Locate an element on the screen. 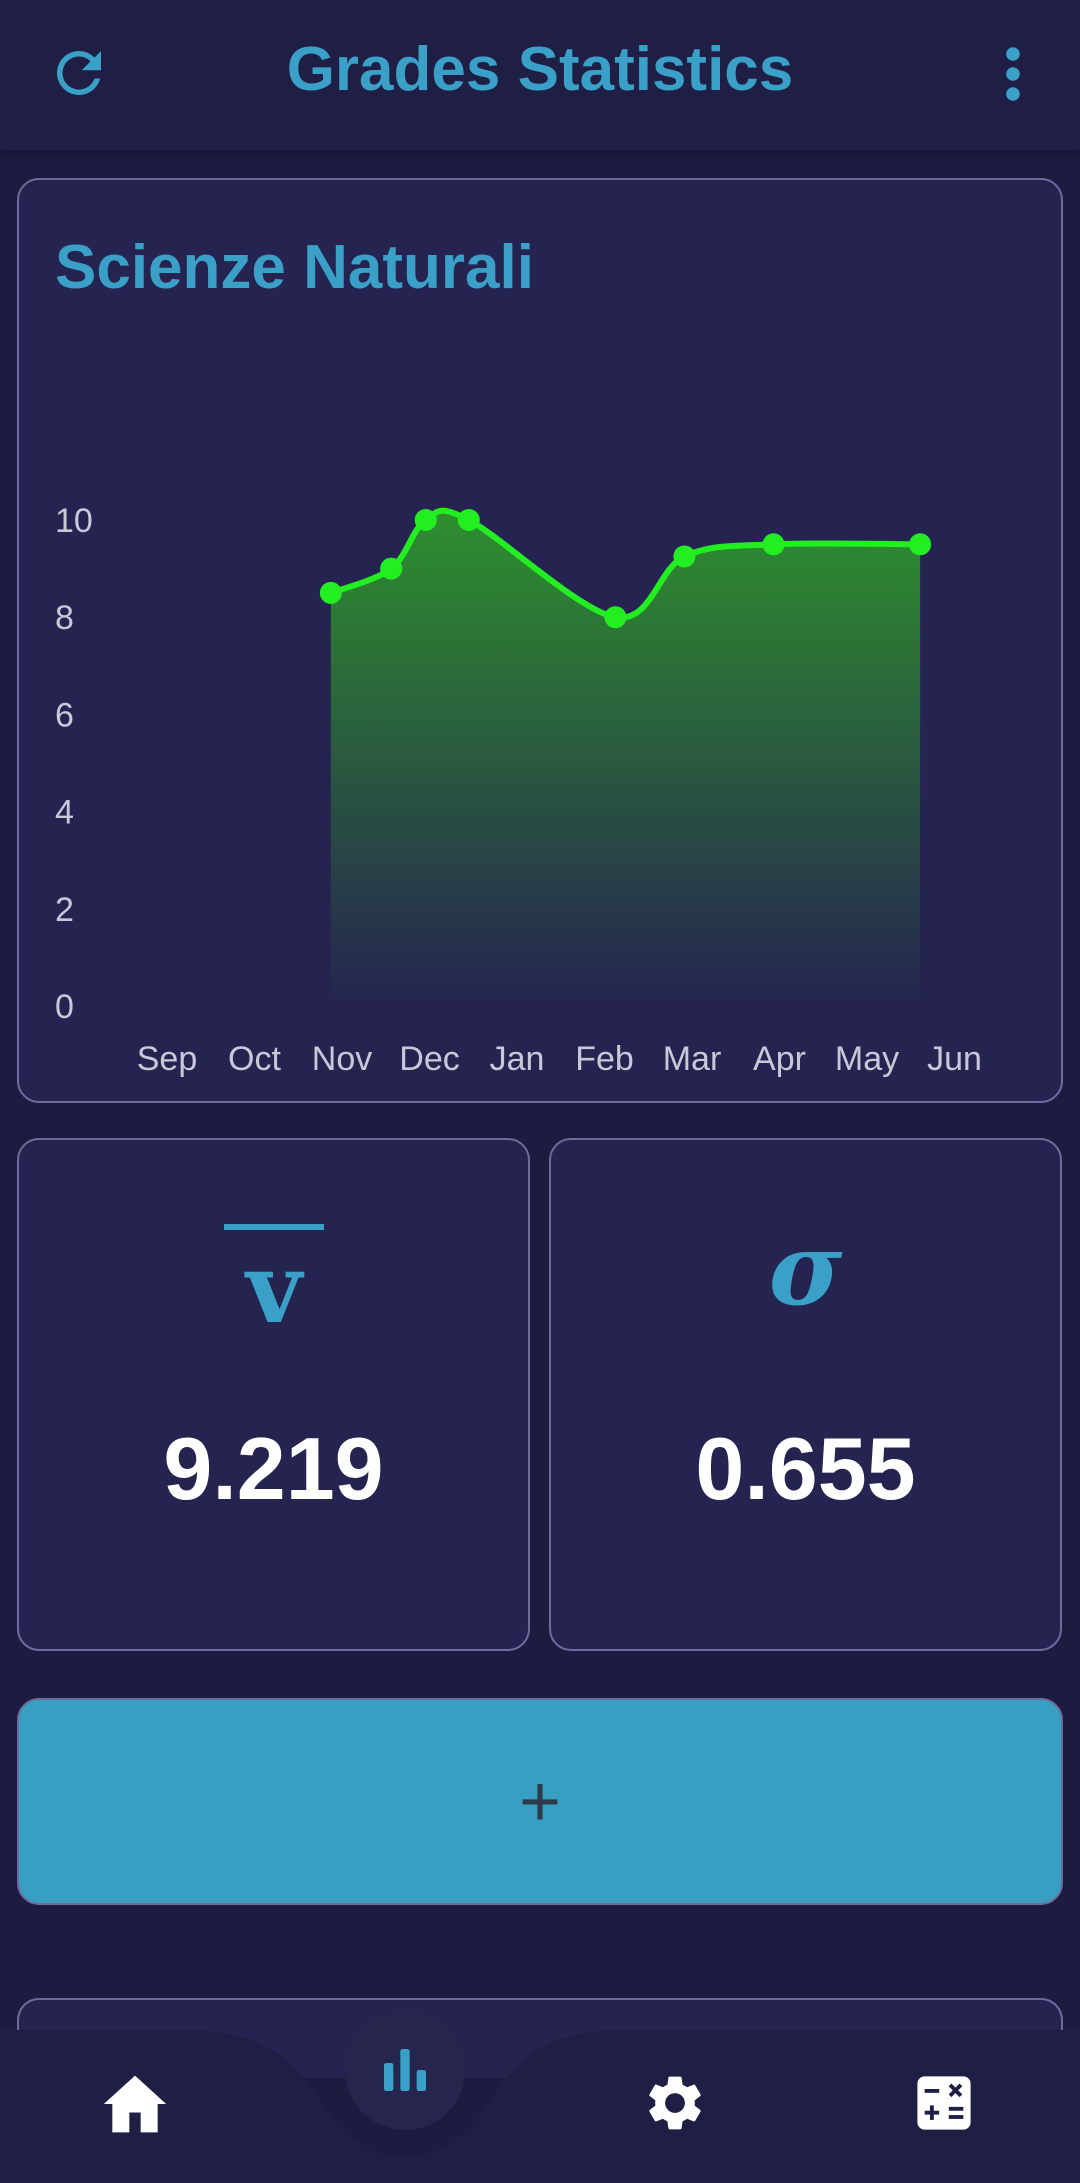  y-tick-label: 4 is located at coordinates (64, 813).